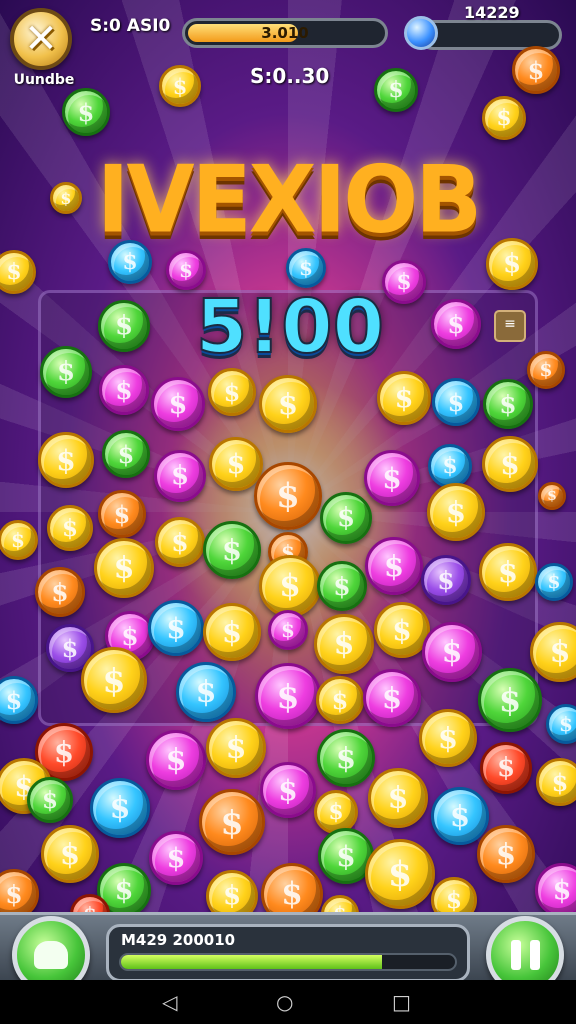  I want to click on bottom-progress-label: M429 200010, so click(178, 940).